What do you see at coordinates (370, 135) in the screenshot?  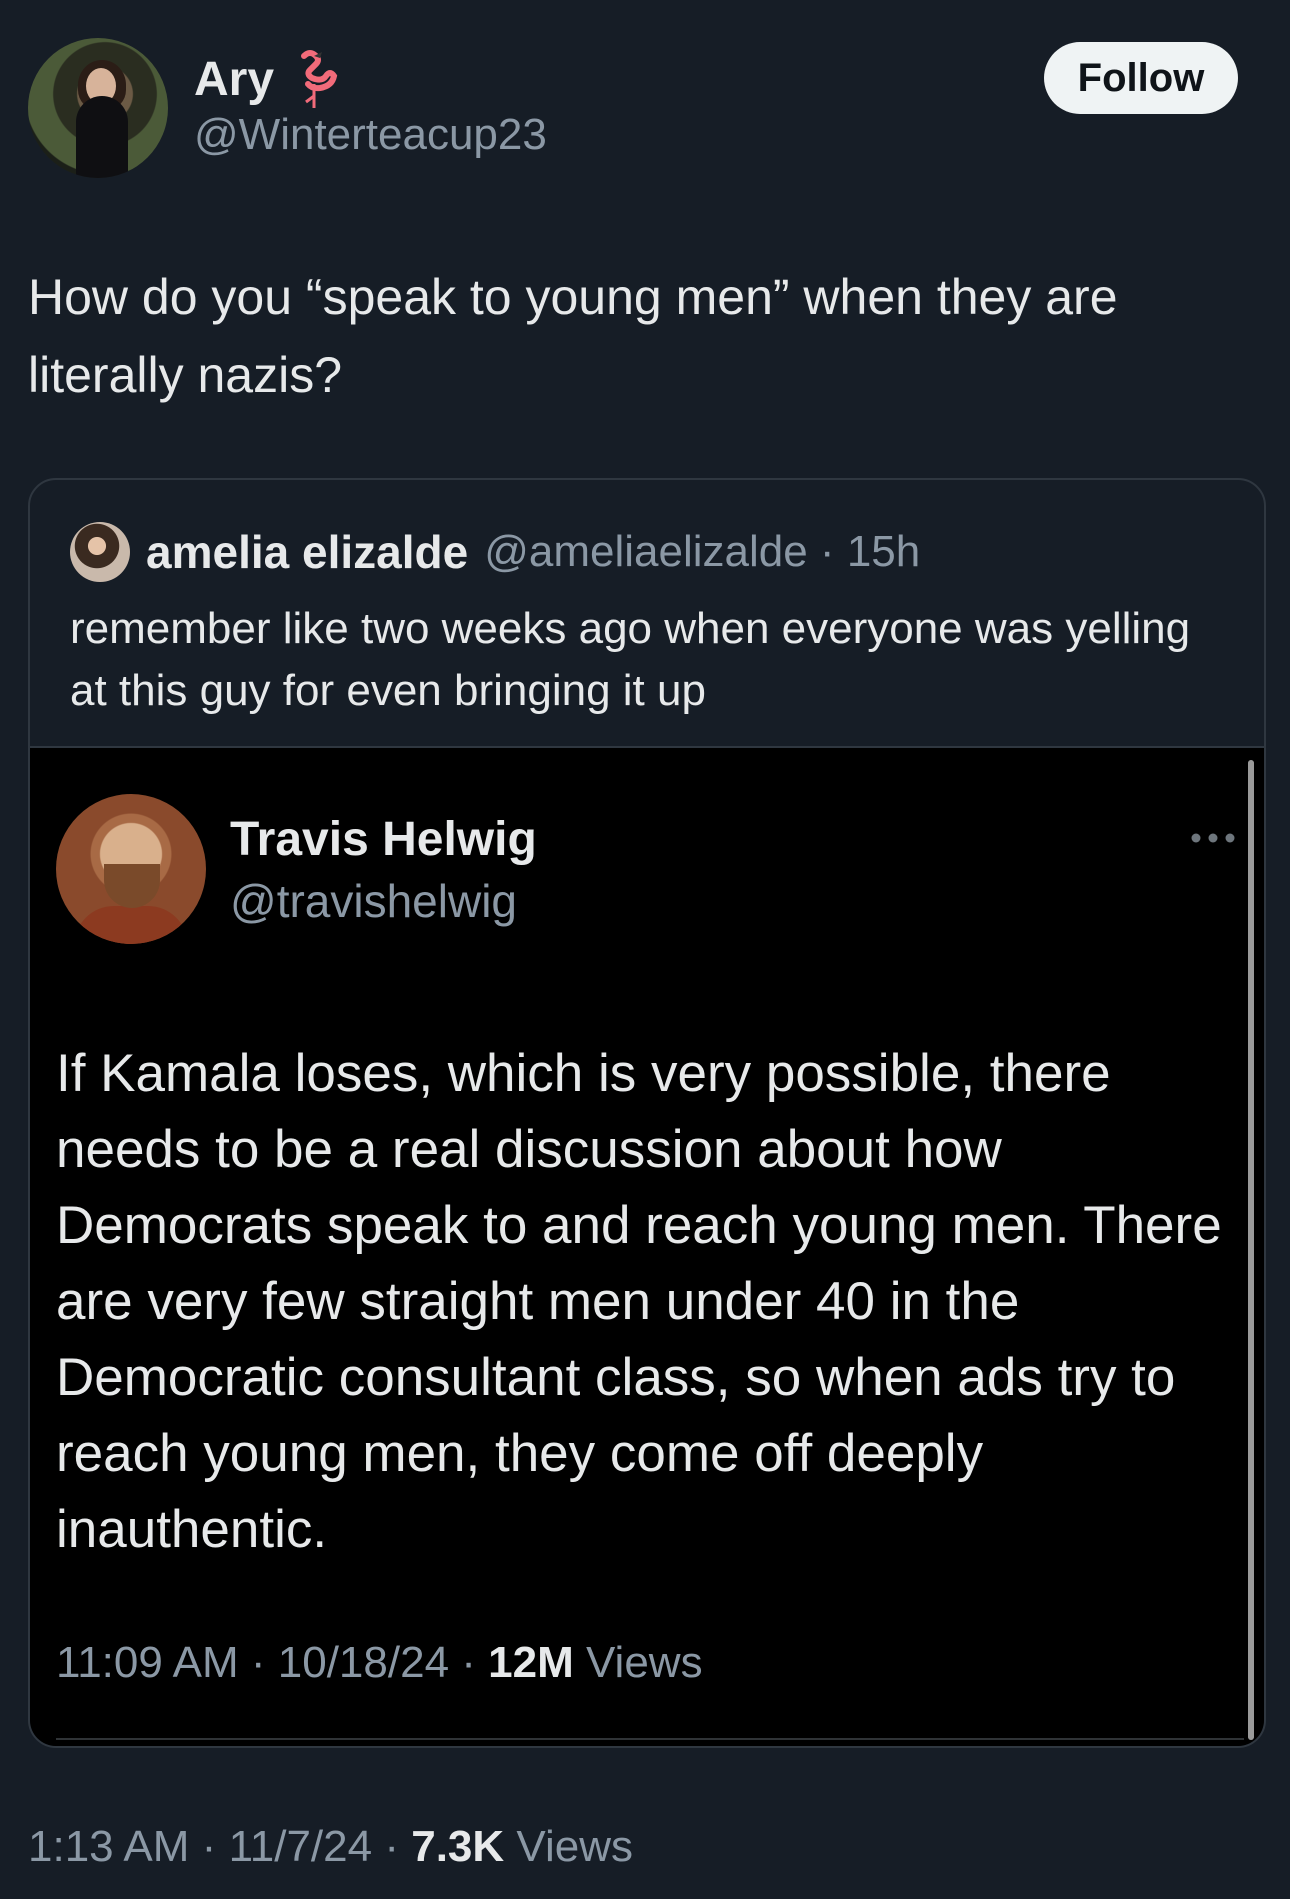 I see `author-handle: @Winterteacup23` at bounding box center [370, 135].